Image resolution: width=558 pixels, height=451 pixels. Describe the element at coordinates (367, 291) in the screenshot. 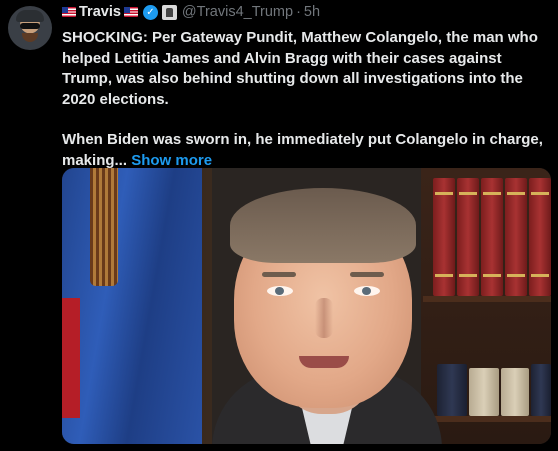

I see `right-eye` at that location.